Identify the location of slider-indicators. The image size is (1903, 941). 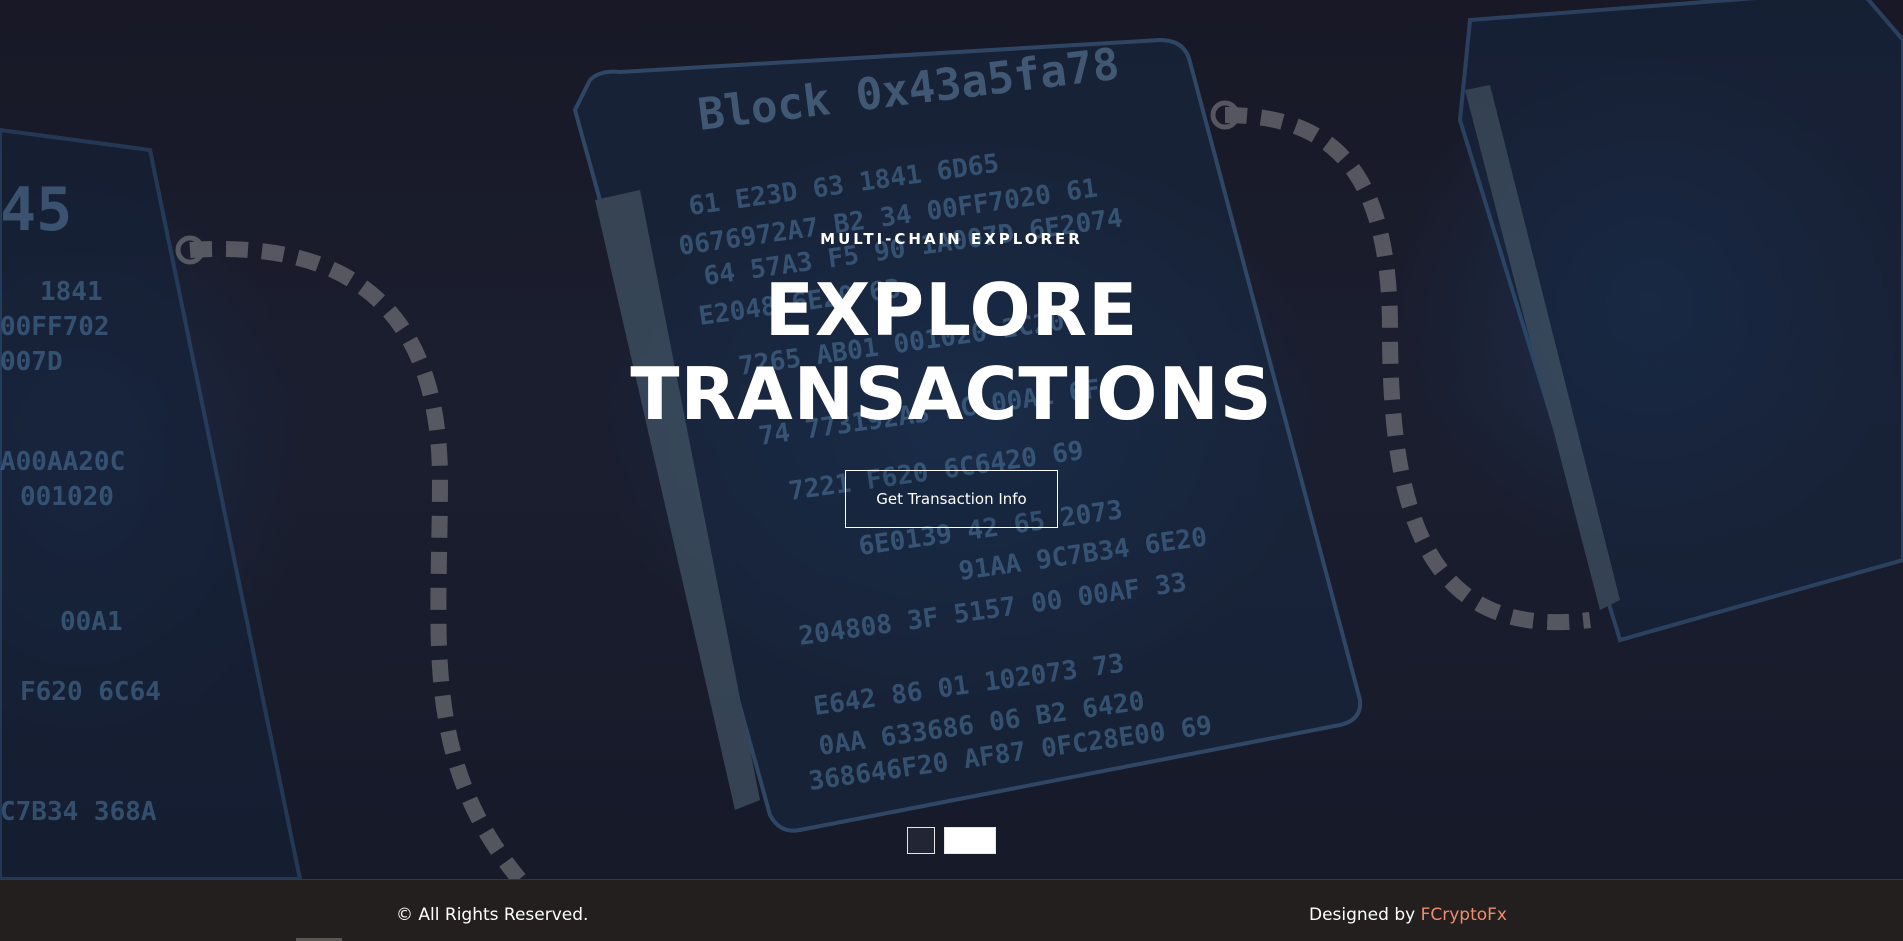
(951, 840).